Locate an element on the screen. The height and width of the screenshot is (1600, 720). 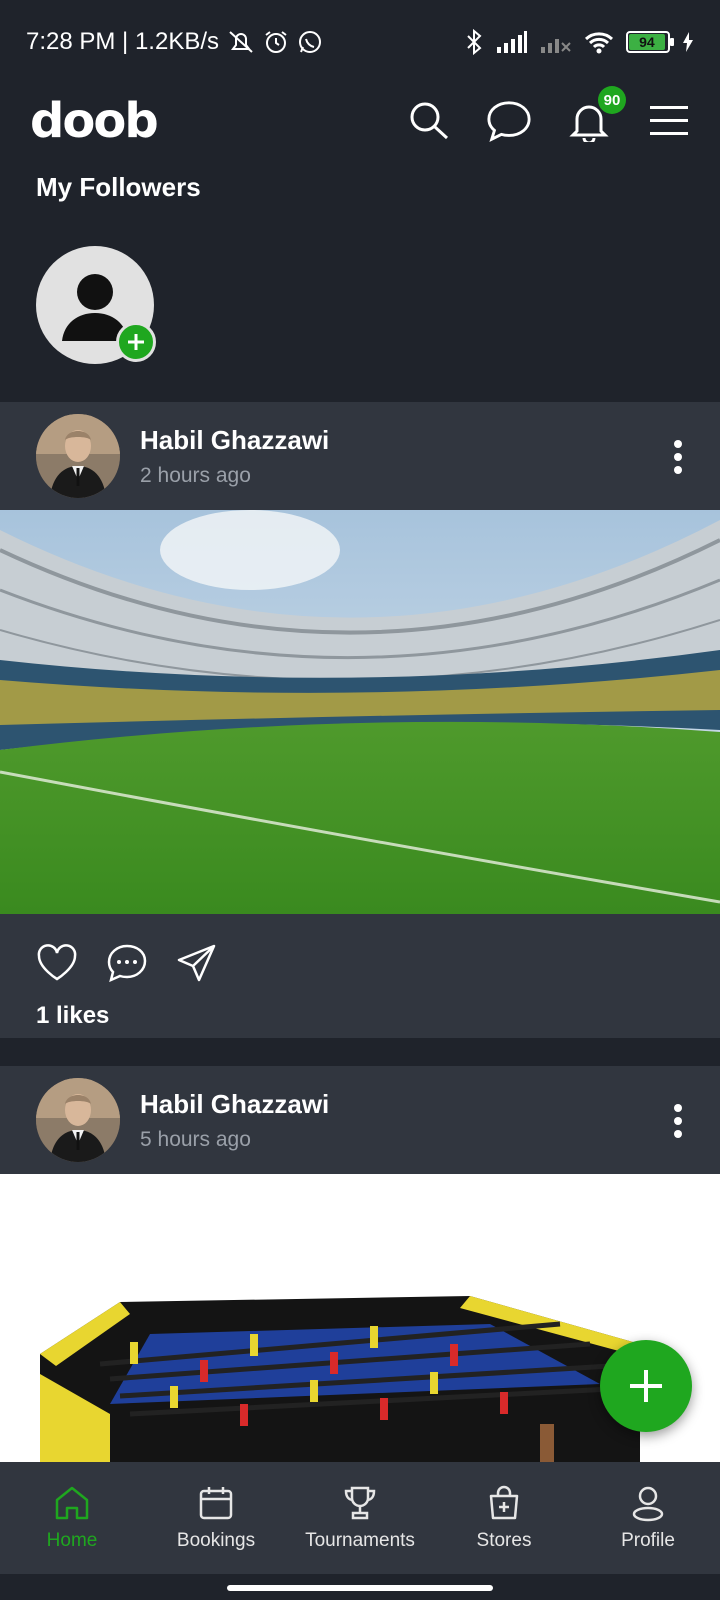
add-follower-button is located at coordinates (136, 342).